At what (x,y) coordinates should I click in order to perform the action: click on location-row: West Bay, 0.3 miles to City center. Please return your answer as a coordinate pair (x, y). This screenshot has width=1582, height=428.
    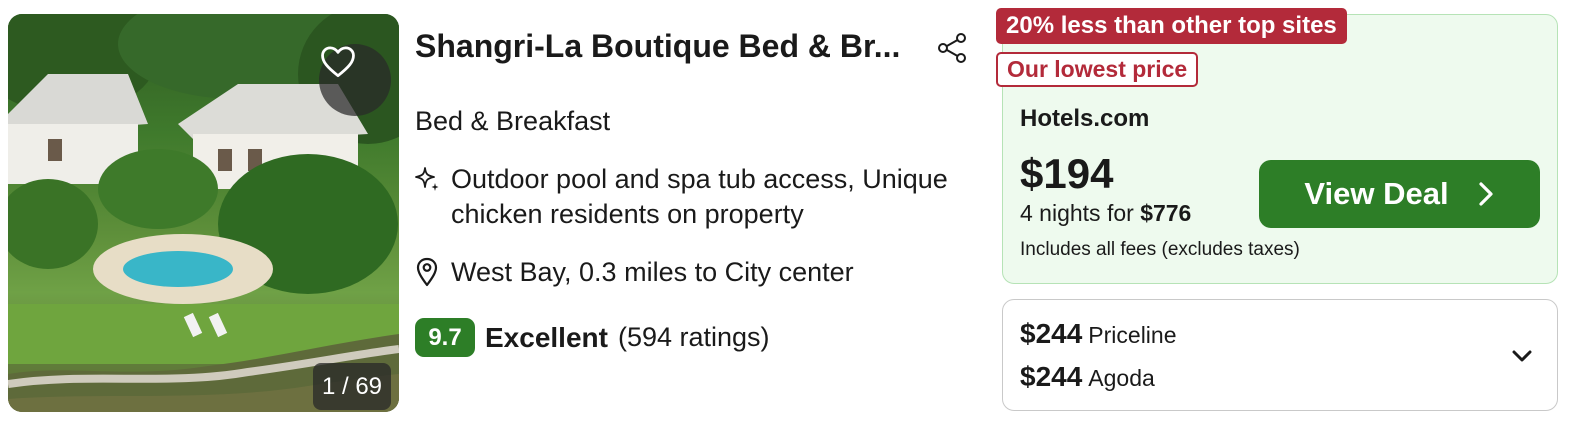
    Looking at the image, I should click on (633, 272).